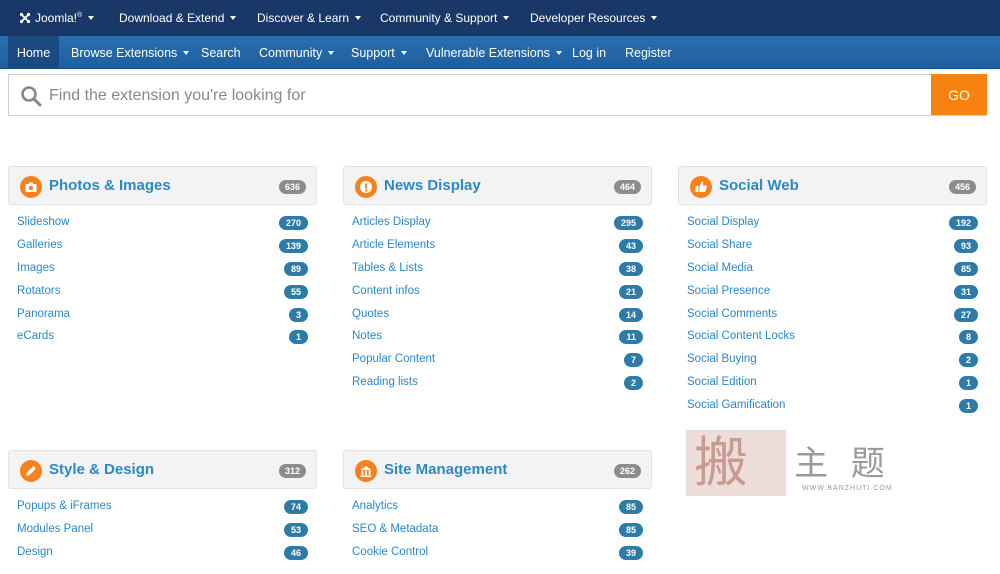 The image size is (1000, 574). What do you see at coordinates (968, 360) in the screenshot?
I see `count-badge: 2` at bounding box center [968, 360].